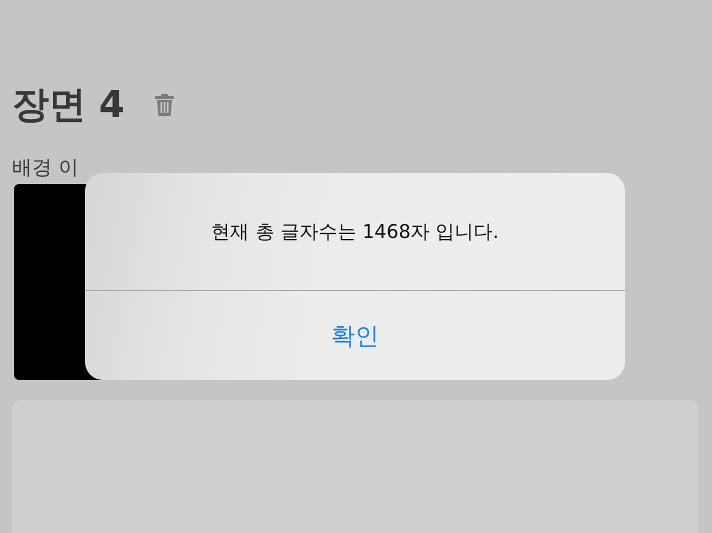  I want to click on scene-title: 장면 4, so click(68, 105).